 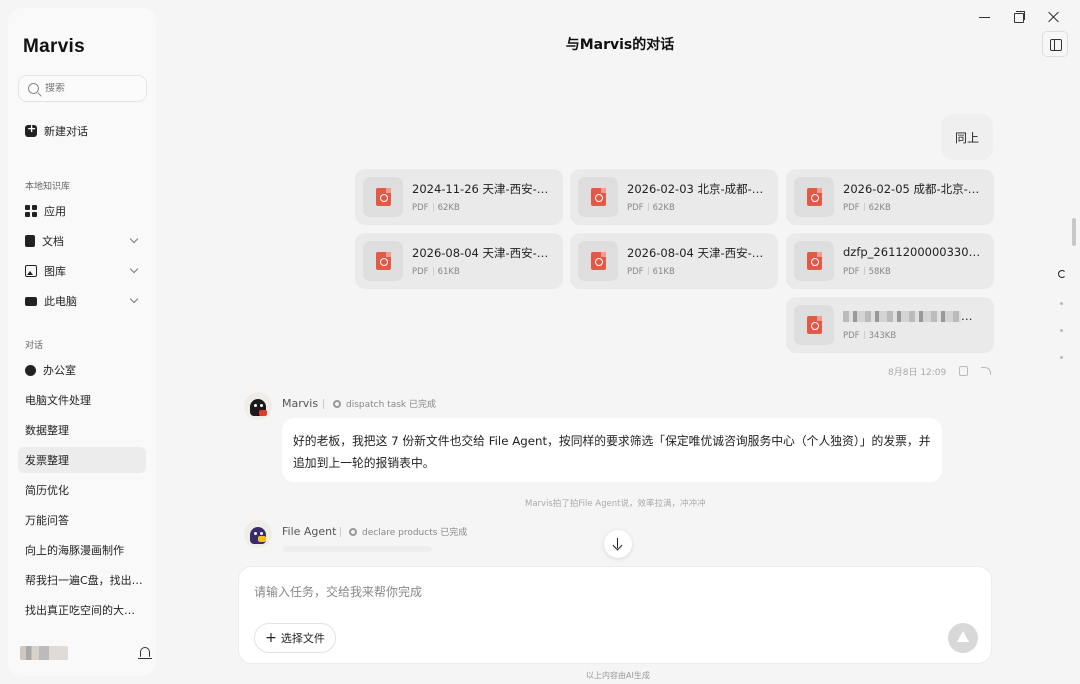 What do you see at coordinates (870, 336) in the screenshot?
I see `file-meta: PDF 343KB` at bounding box center [870, 336].